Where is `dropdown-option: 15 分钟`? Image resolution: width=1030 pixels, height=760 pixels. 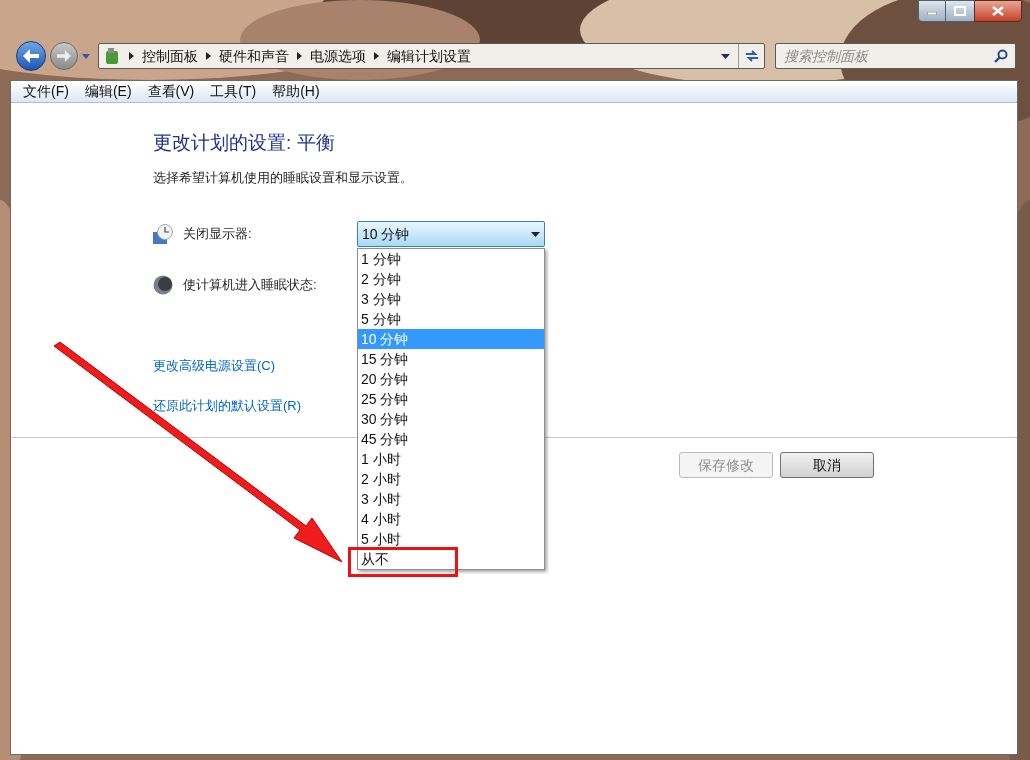 dropdown-option: 15 分钟 is located at coordinates (451, 359).